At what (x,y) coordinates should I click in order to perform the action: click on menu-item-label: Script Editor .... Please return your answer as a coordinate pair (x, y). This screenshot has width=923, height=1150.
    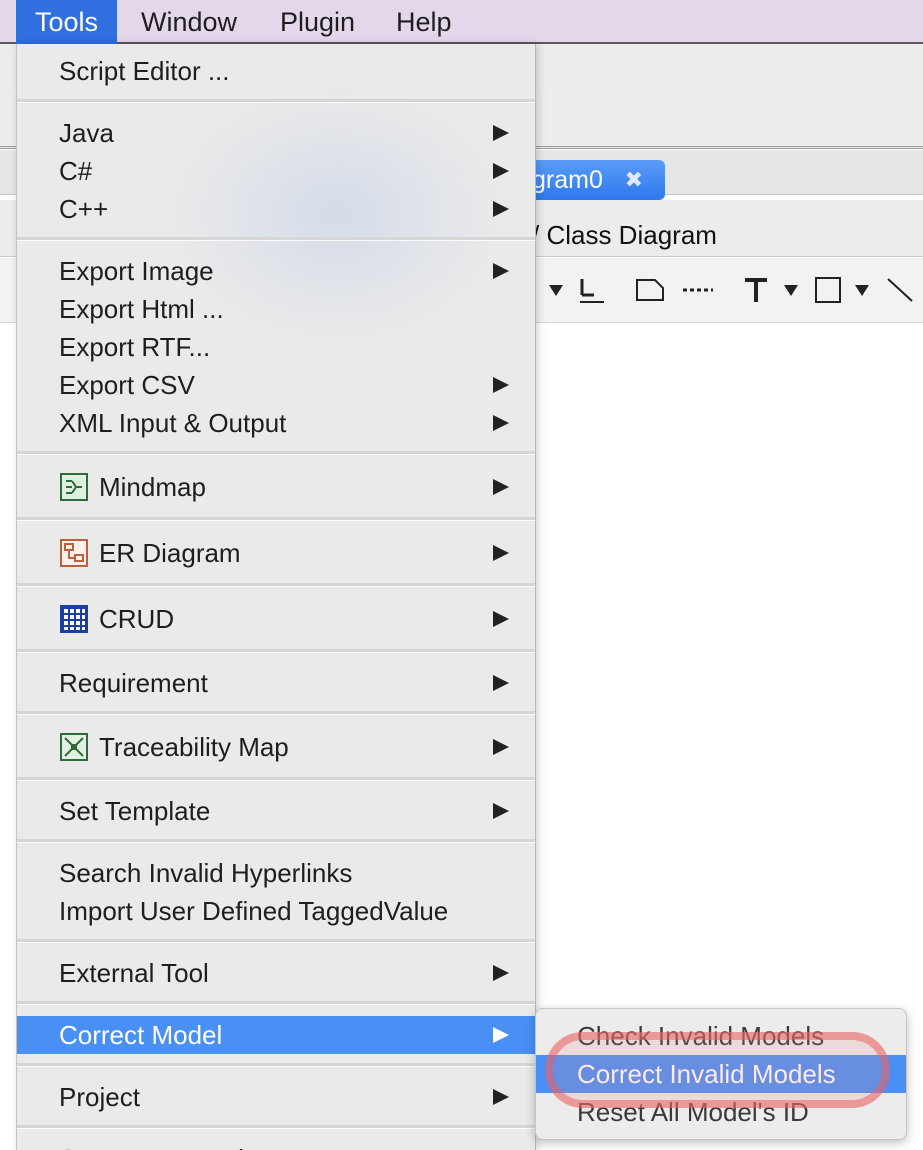
    Looking at the image, I should click on (144, 71).